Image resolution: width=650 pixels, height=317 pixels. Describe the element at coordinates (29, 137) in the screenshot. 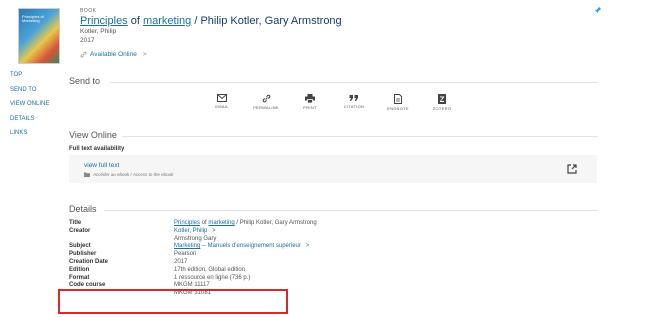

I see `nav-links: LINKS` at that location.